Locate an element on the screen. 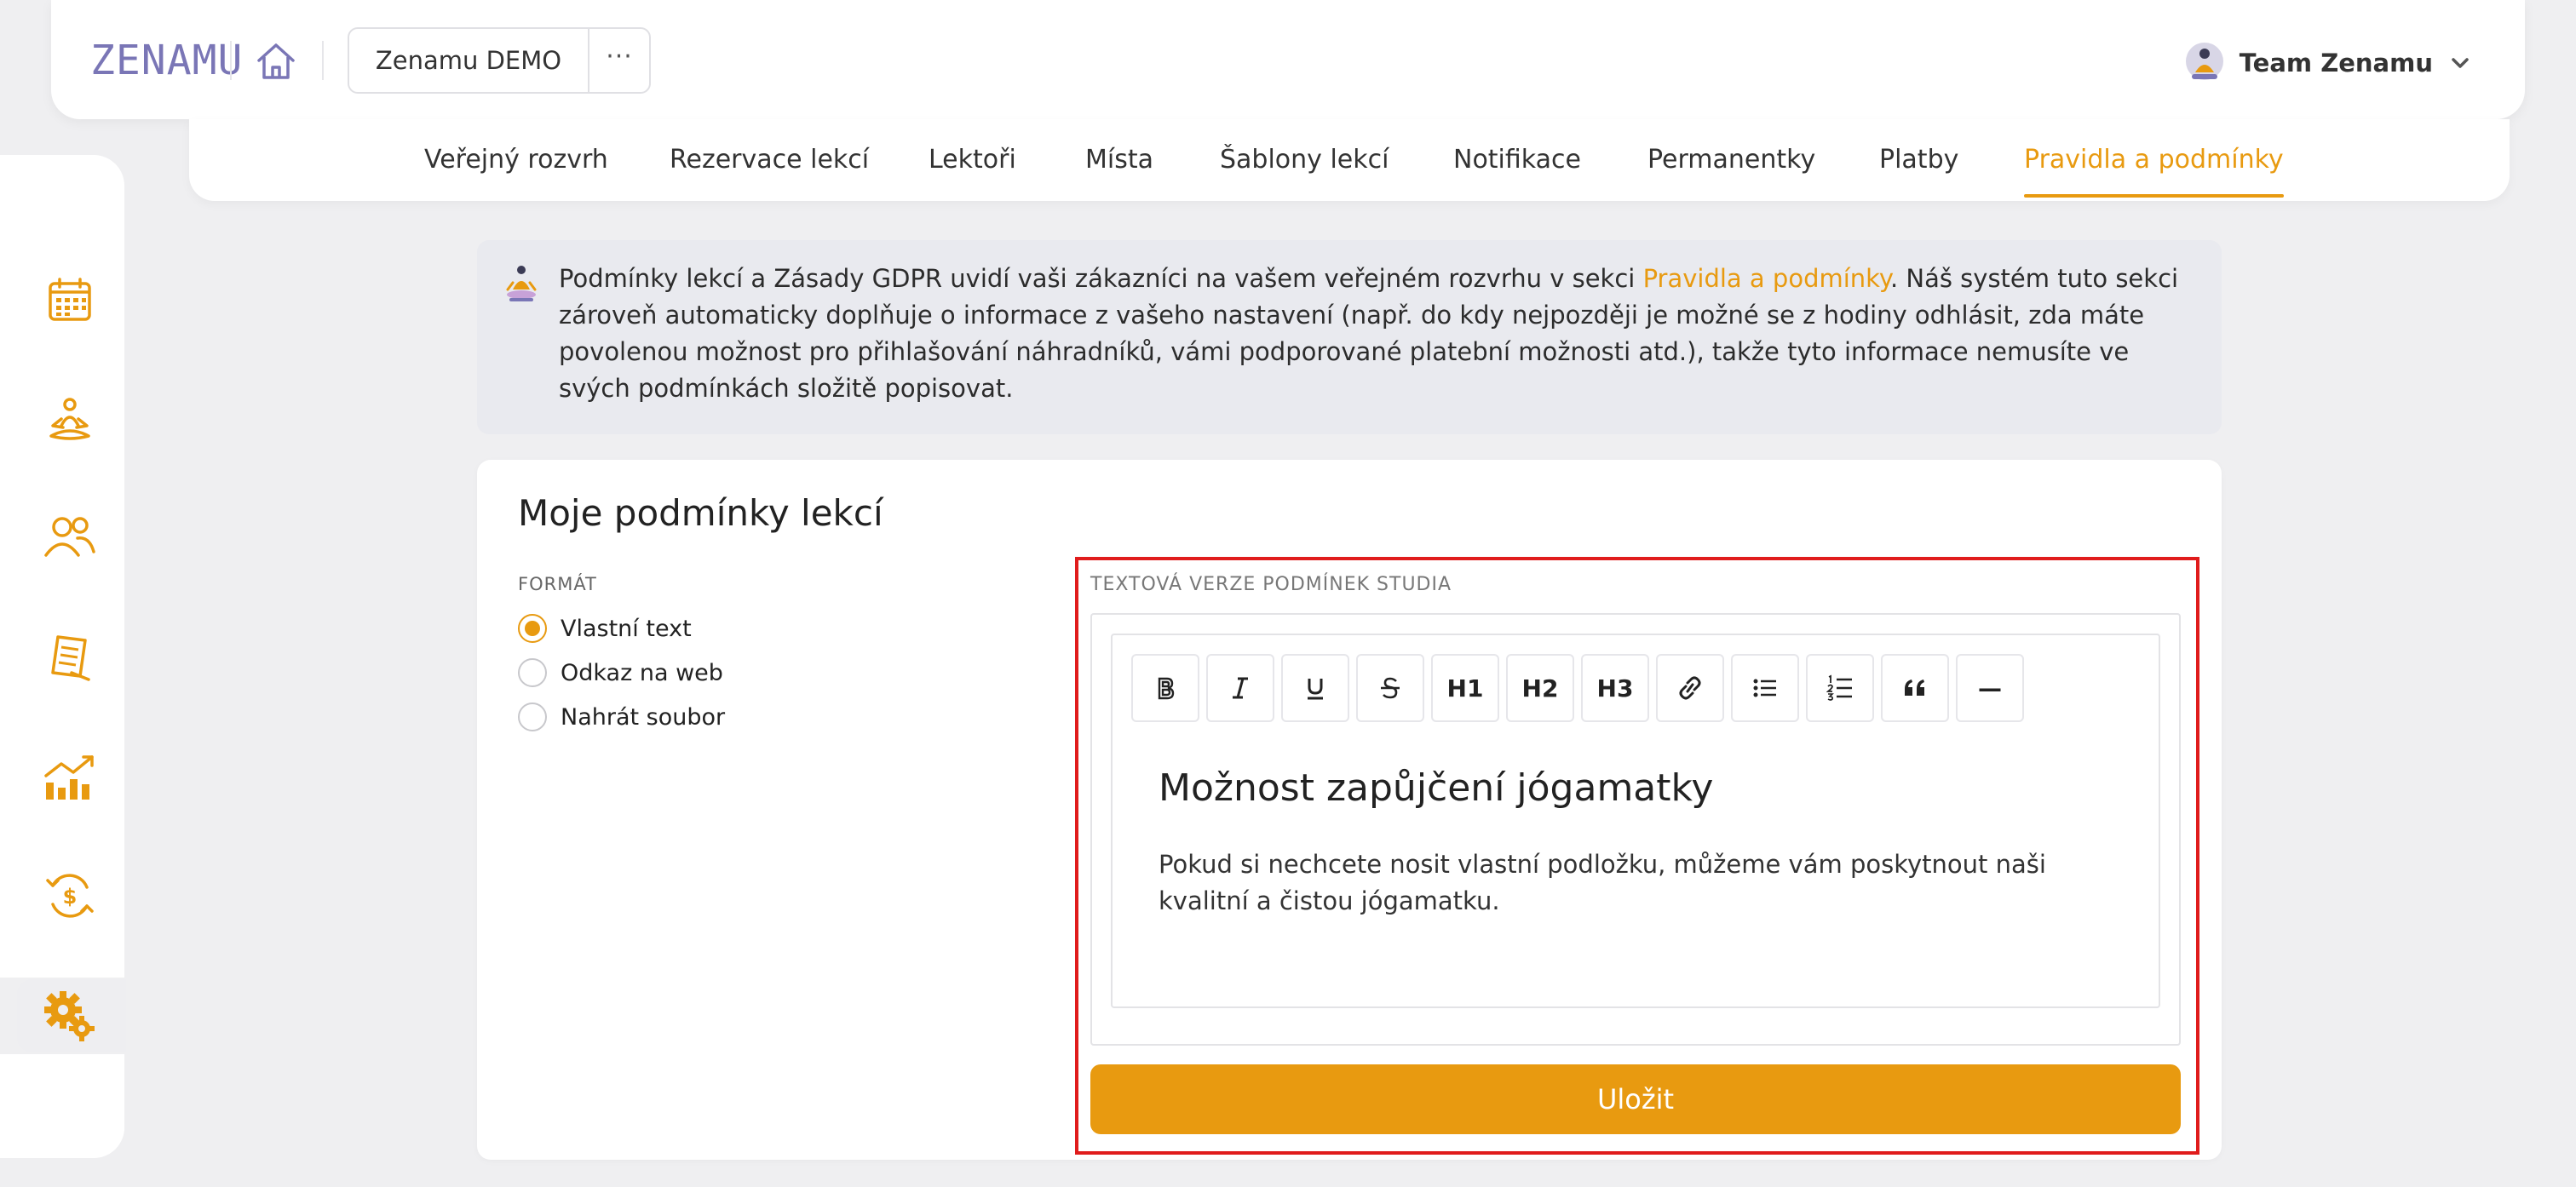 The width and height of the screenshot is (2576, 1187). rules-link: Pravidla a podmínky is located at coordinates (1767, 278).